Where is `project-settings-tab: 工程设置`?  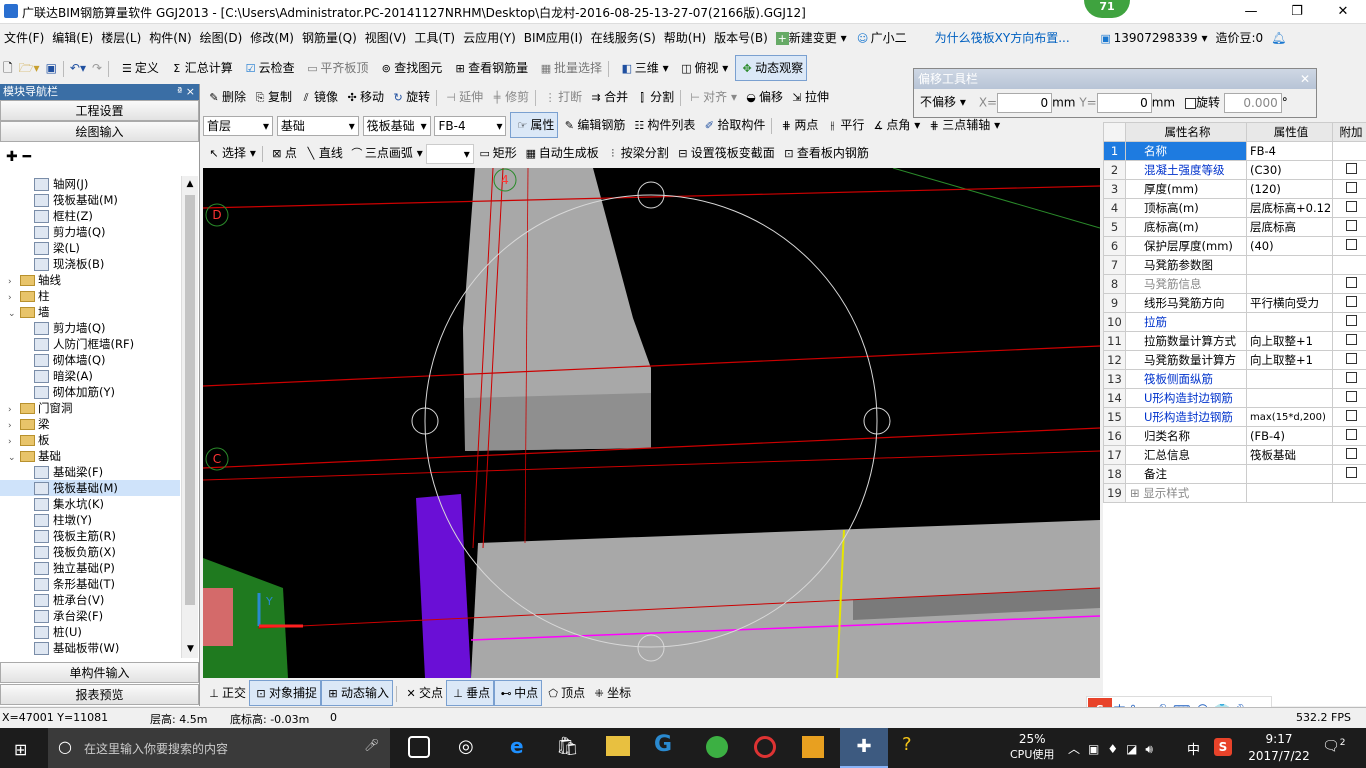
project-settings-tab: 工程设置 is located at coordinates (99, 110).